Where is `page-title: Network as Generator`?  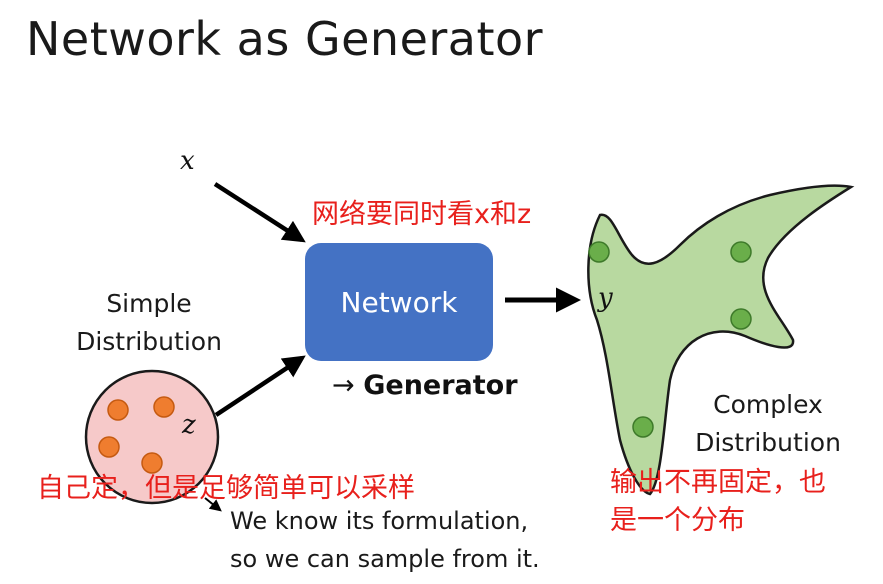 page-title: Network as Generator is located at coordinates (285, 39).